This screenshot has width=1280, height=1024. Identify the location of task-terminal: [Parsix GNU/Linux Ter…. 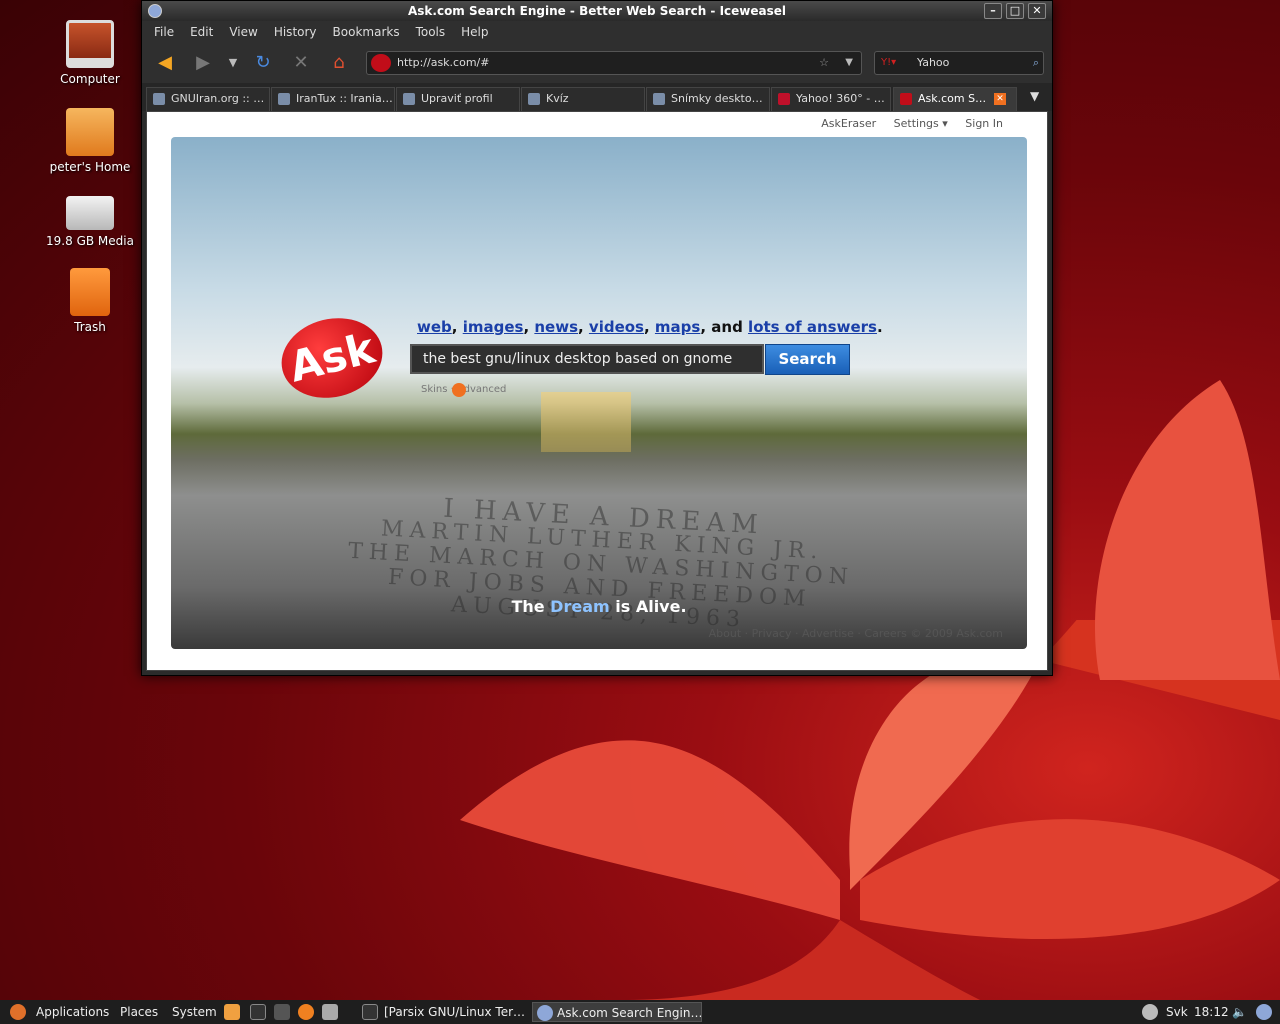
(443, 1012).